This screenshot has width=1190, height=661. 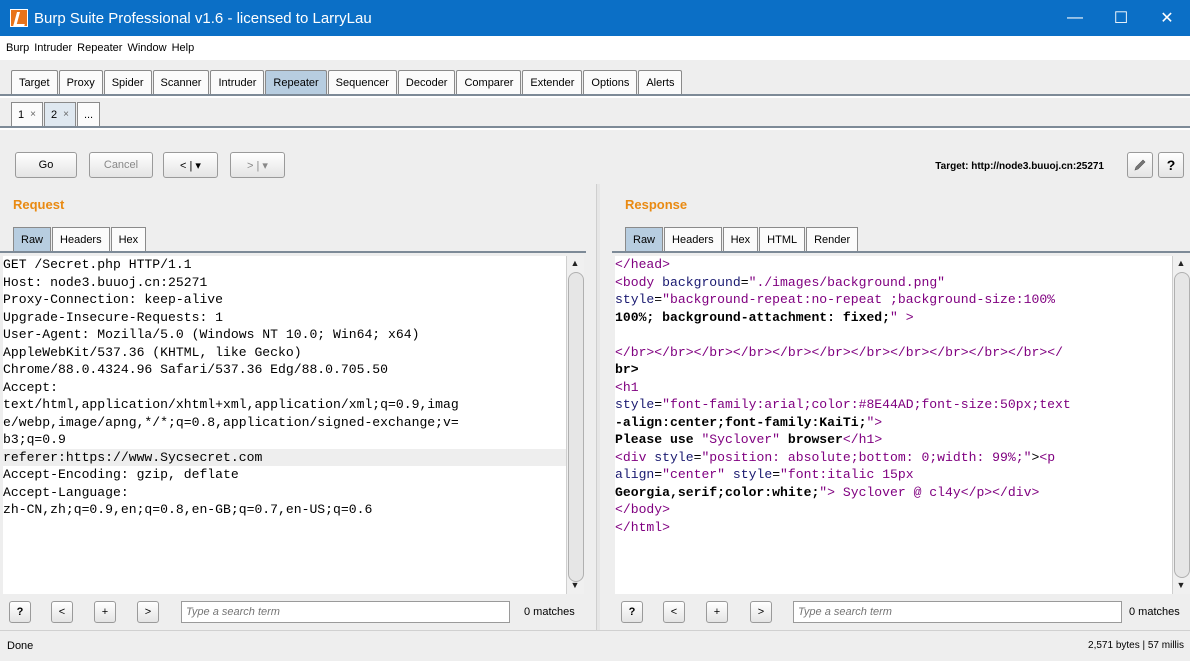 I want to click on request-tab-hex: Hex, so click(x=128, y=239).